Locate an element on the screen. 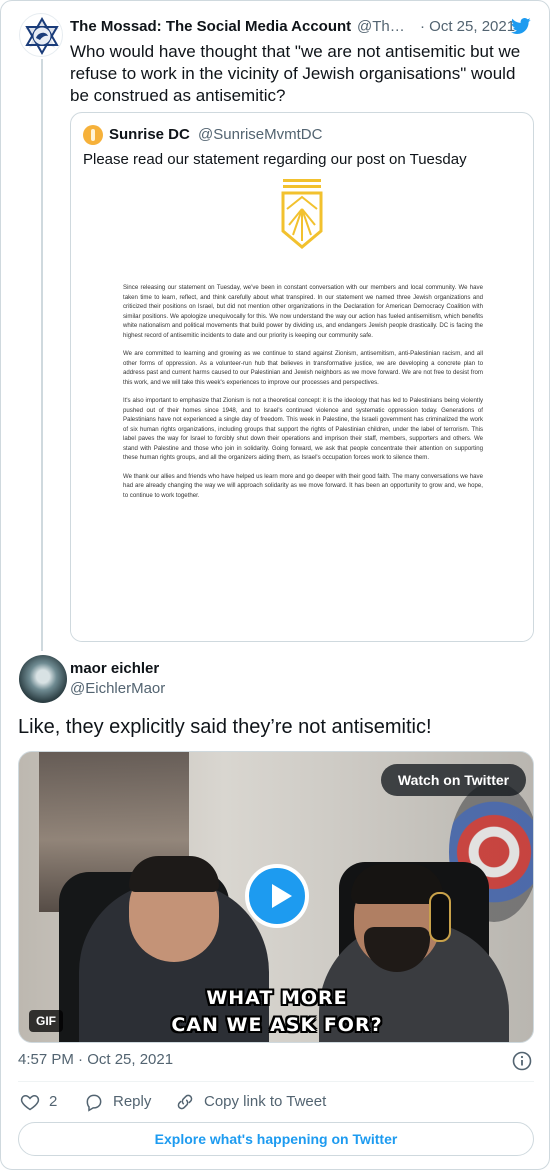  reply-label: Reply is located at coordinates (132, 1101).